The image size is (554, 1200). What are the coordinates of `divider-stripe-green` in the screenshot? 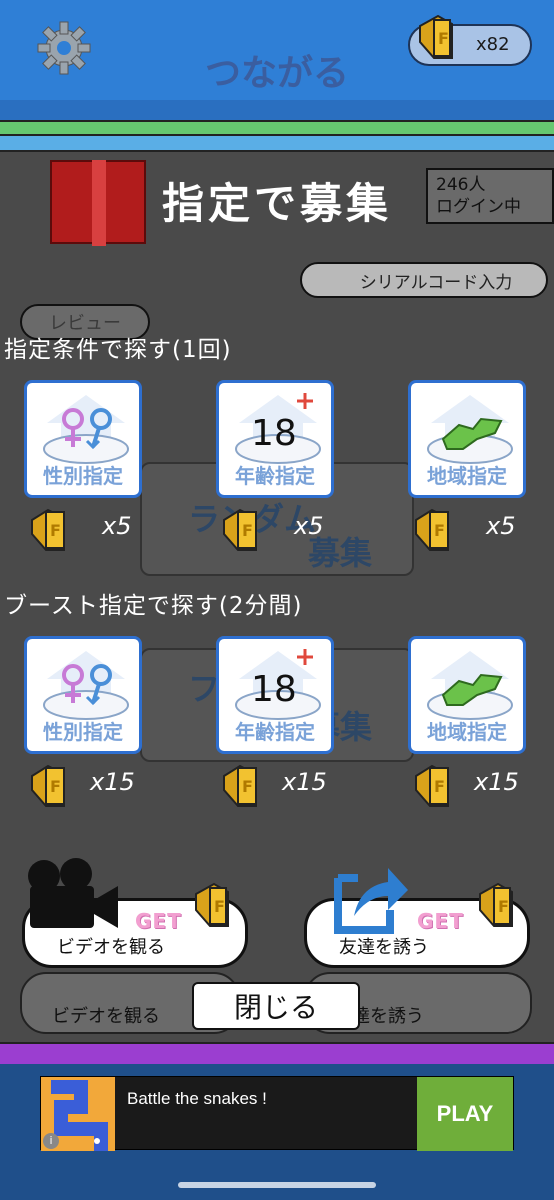 It's located at (277, 128).